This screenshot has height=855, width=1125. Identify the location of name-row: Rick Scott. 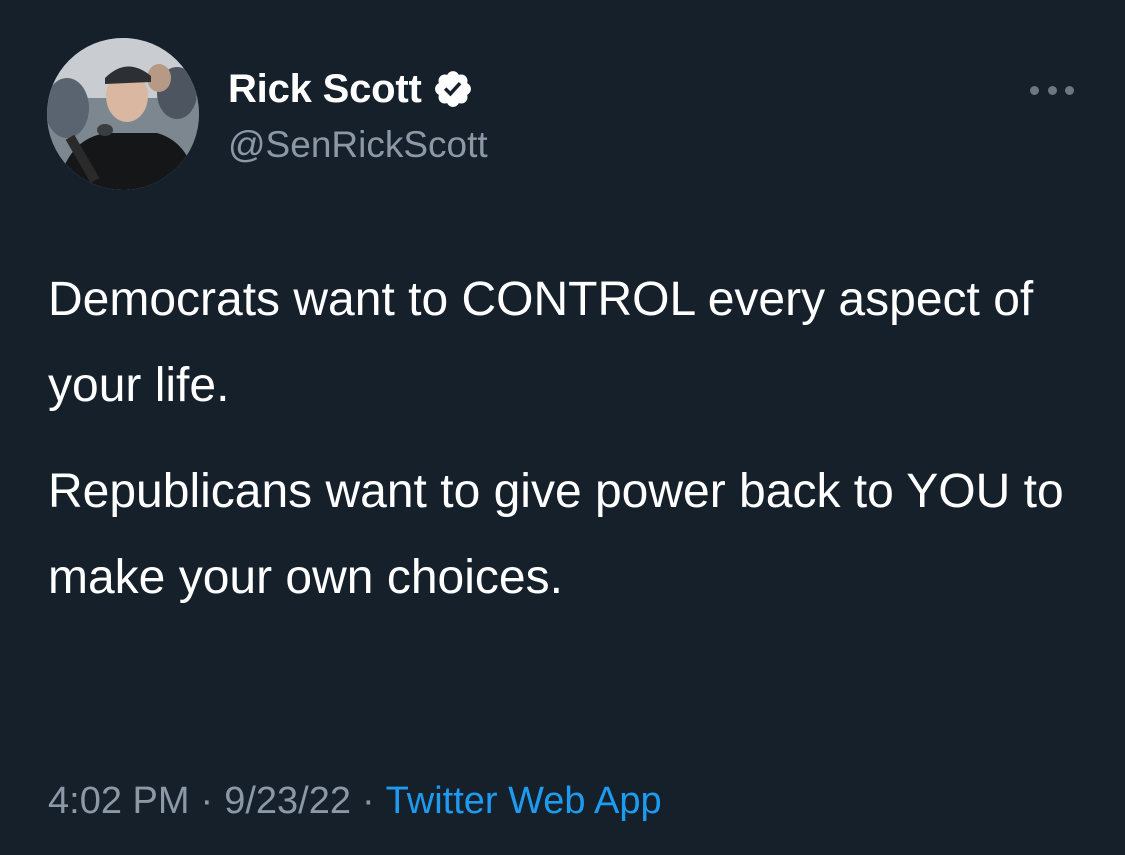
(358, 89).